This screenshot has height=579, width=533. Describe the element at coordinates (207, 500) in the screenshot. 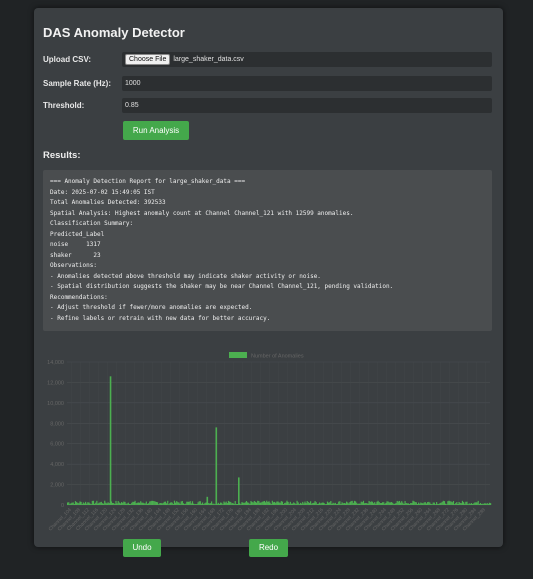

I see `chart-bar-peak` at that location.